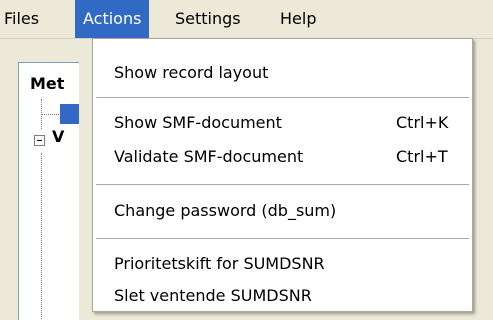 This screenshot has width=493, height=320. What do you see at coordinates (422, 122) in the screenshot?
I see `menu-item-shortcut: Ctrl+K` at bounding box center [422, 122].